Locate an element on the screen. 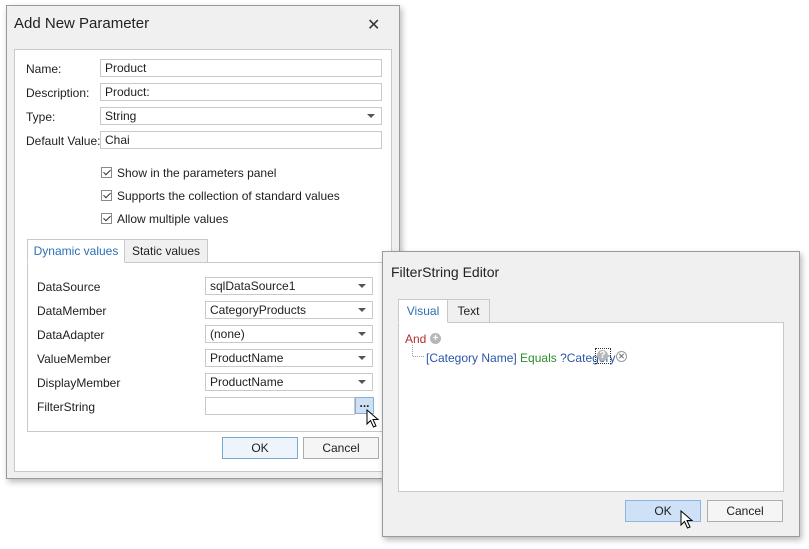  tab-static-values: Static values is located at coordinates (166, 251).